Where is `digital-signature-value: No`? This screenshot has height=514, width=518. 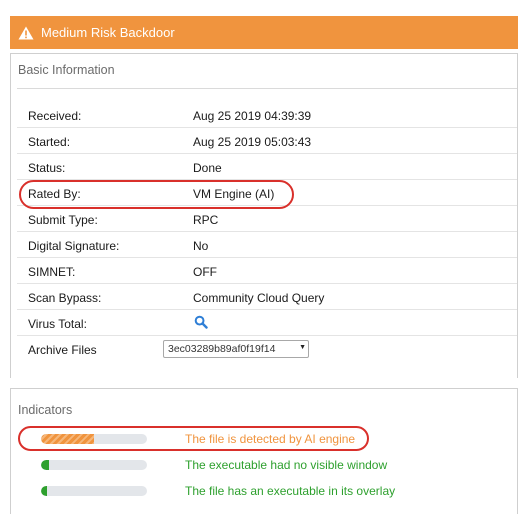
digital-signature-value: No is located at coordinates (201, 246).